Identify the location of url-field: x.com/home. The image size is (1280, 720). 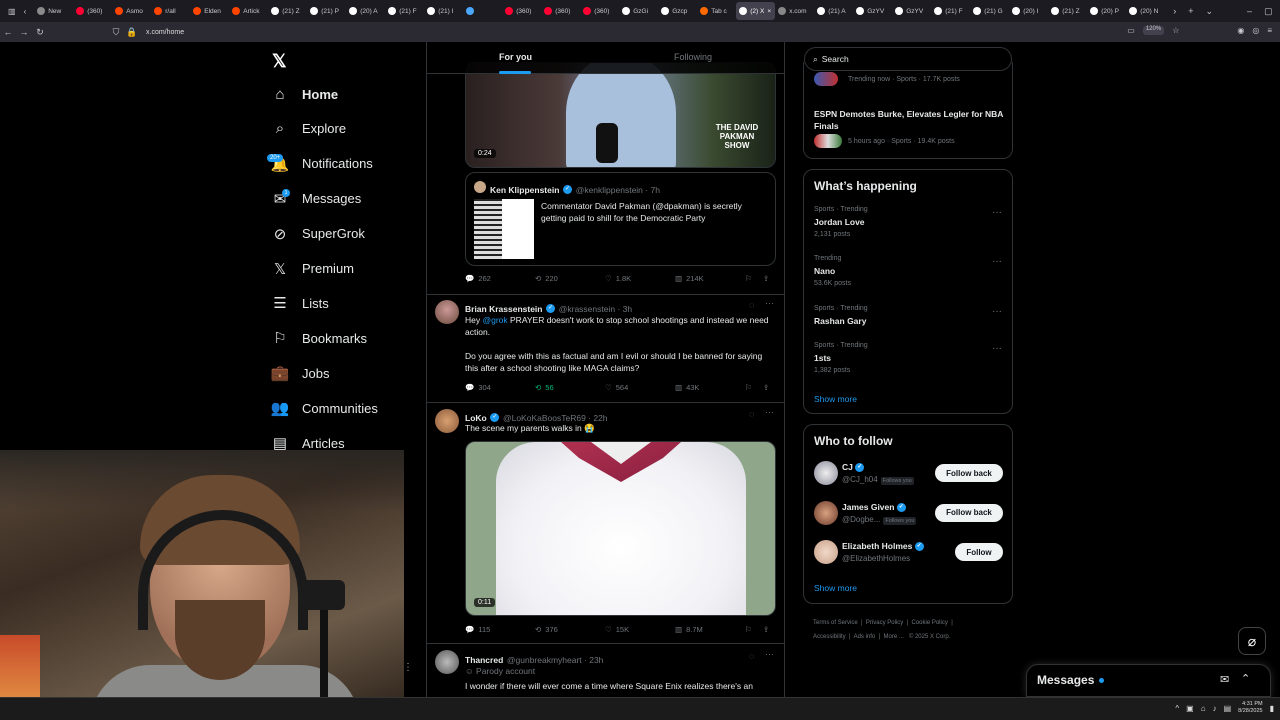
(165, 32).